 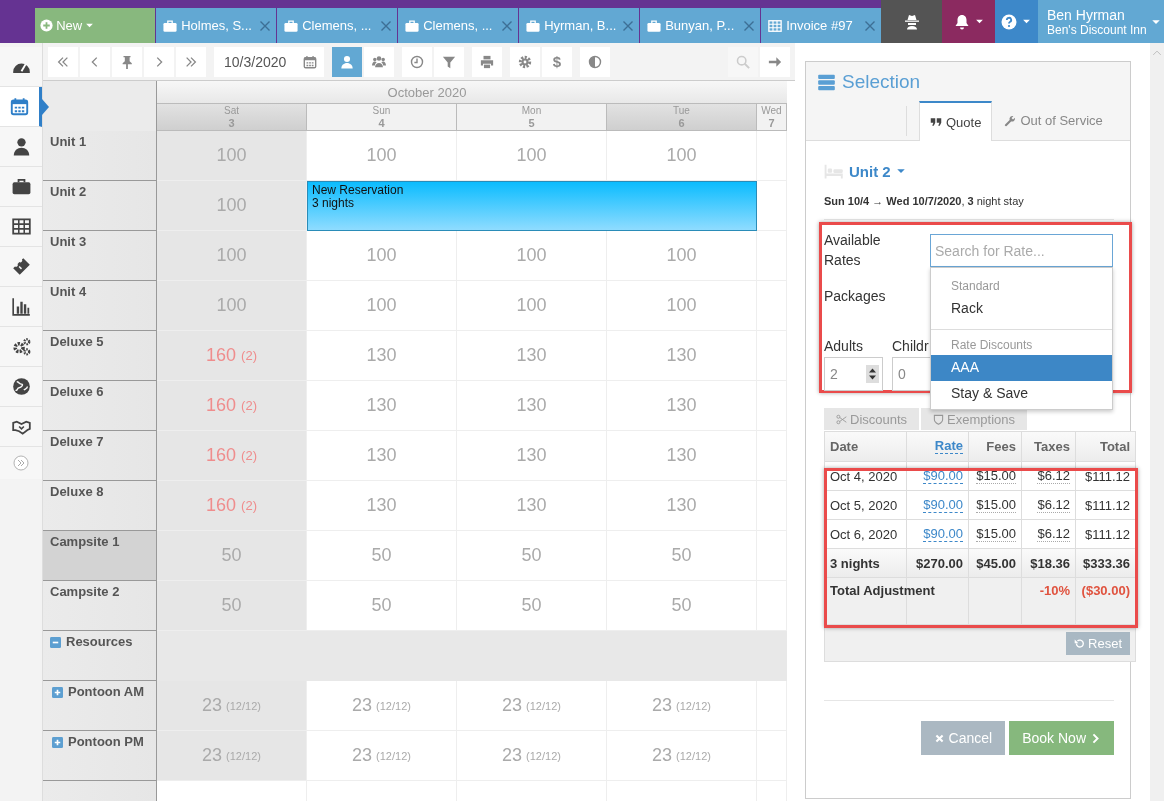 What do you see at coordinates (100, 606) in the screenshot?
I see `row-header: Campsite 2` at bounding box center [100, 606].